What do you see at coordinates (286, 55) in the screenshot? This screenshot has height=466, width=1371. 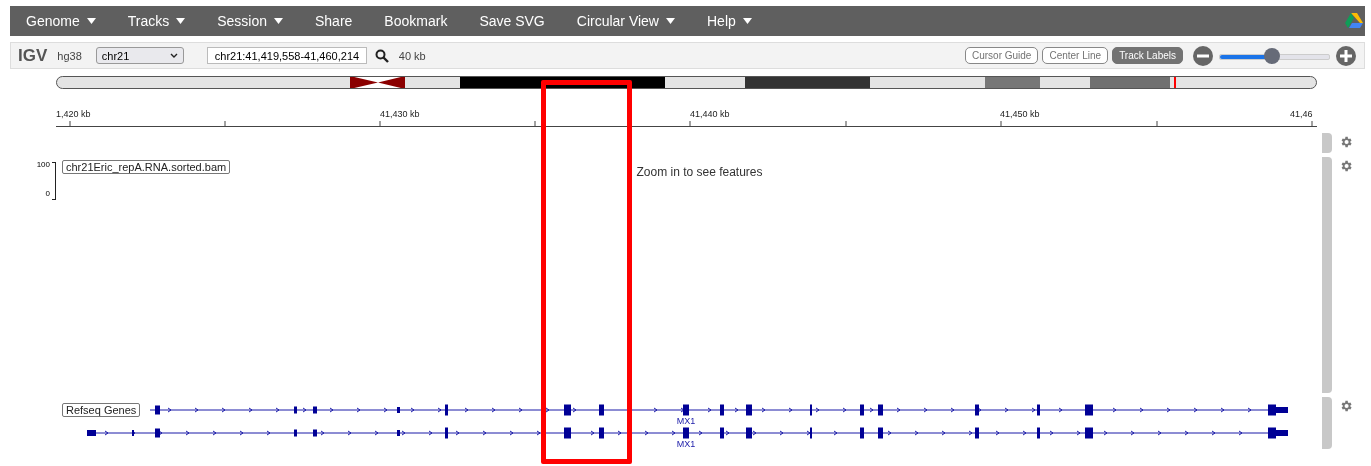 I see `locus-field: chr21:41,419,558-41,460,214` at bounding box center [286, 55].